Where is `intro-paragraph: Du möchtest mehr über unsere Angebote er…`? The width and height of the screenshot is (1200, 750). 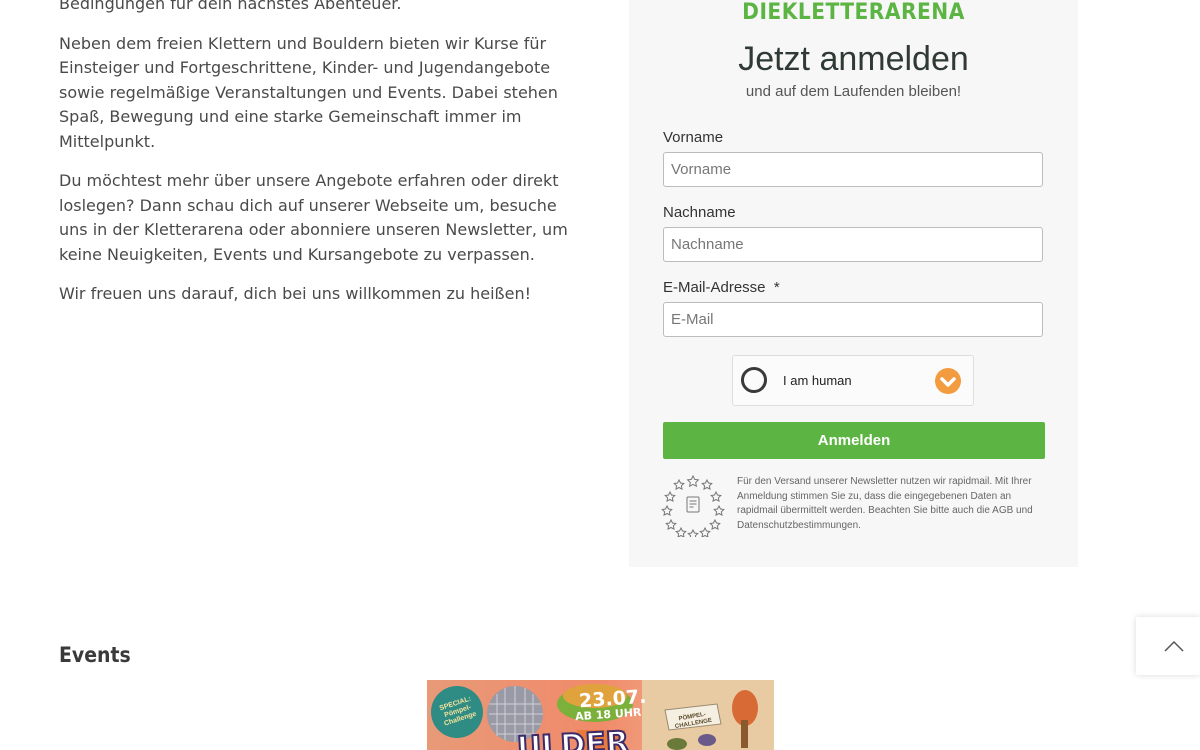
intro-paragraph: Du möchtest mehr über unsere Angebote er… is located at coordinates (313, 217).